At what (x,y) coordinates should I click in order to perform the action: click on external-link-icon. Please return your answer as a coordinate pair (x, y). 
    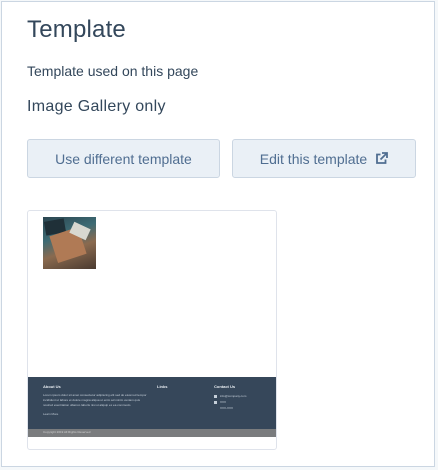
    Looking at the image, I should click on (382, 158).